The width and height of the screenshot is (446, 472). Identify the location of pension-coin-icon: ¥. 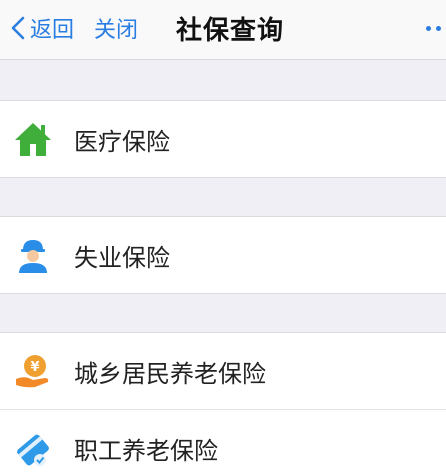
(32, 371).